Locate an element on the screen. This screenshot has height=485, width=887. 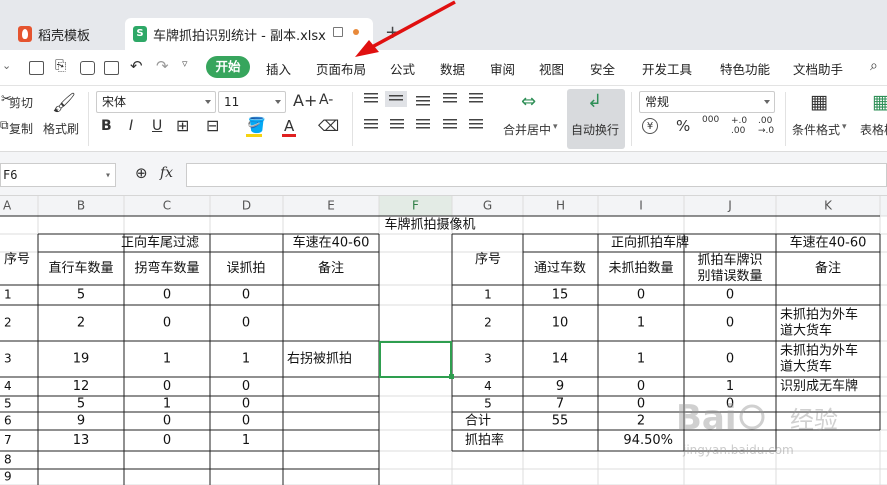
decrease-font-icon: A- is located at coordinates (326, 100).